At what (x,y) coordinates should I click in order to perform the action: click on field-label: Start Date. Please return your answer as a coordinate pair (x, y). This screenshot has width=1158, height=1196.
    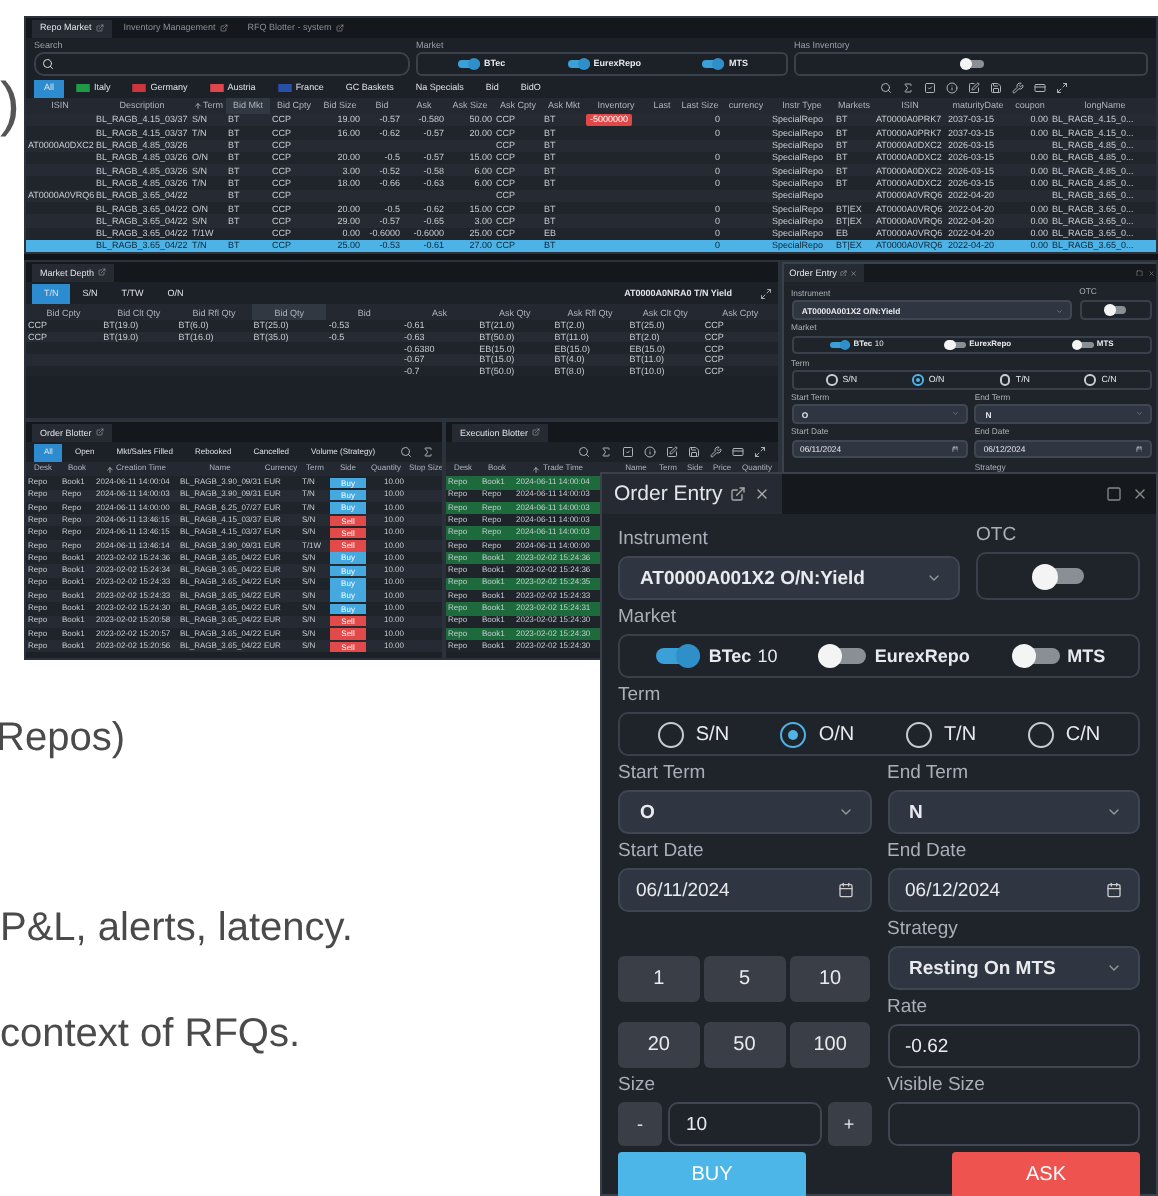
    Looking at the image, I should click on (661, 851).